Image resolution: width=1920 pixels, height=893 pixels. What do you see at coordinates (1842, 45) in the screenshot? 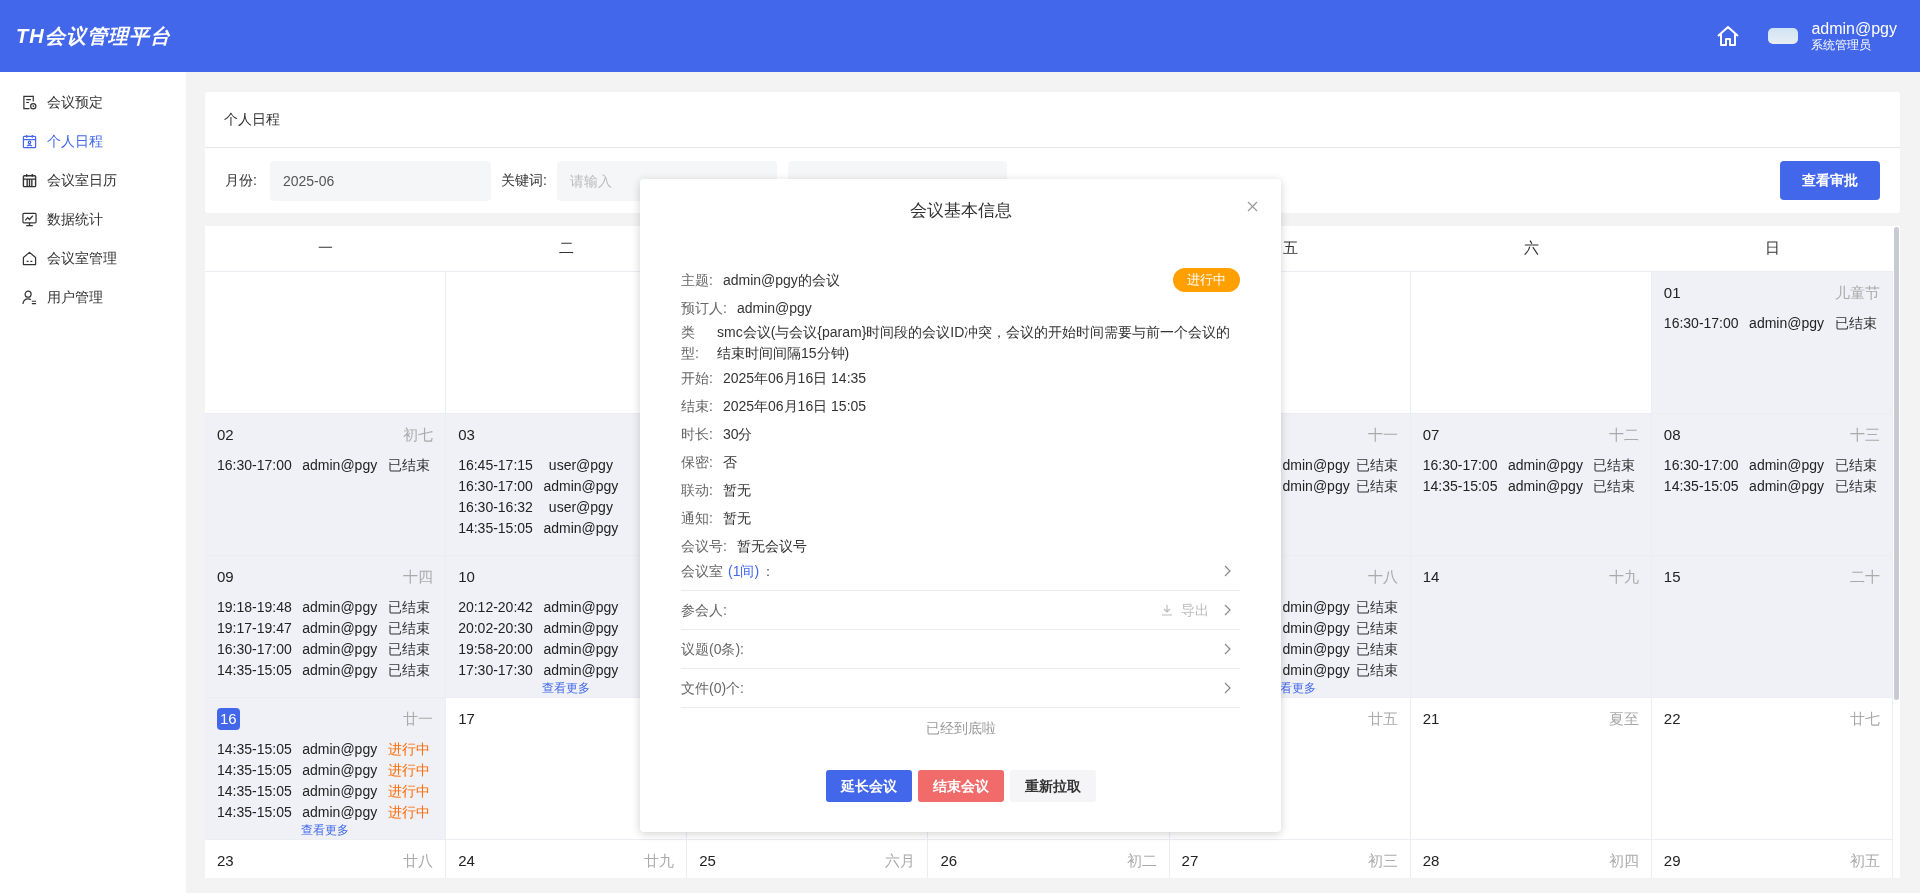
I see `user-role: 系统管理员` at bounding box center [1842, 45].